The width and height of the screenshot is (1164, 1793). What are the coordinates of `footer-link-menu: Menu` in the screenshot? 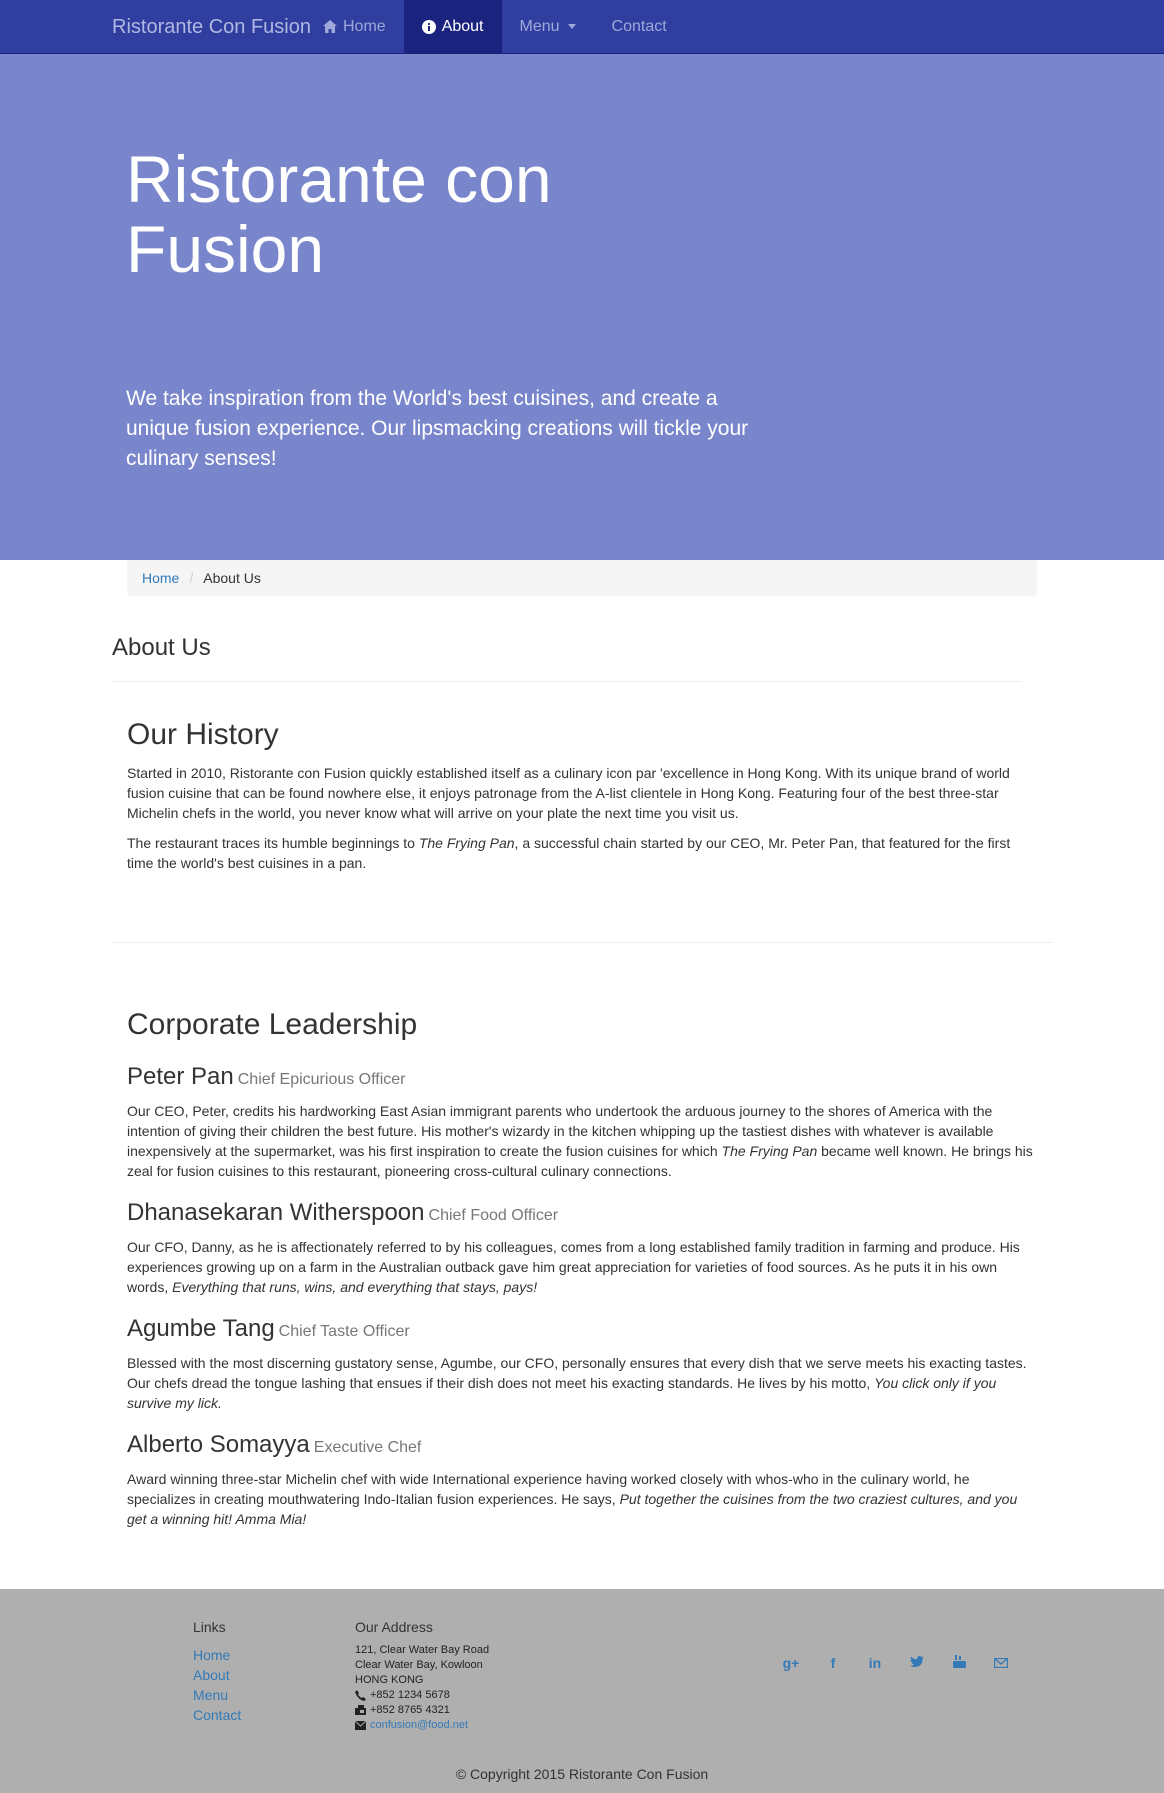 It's located at (217, 1695).